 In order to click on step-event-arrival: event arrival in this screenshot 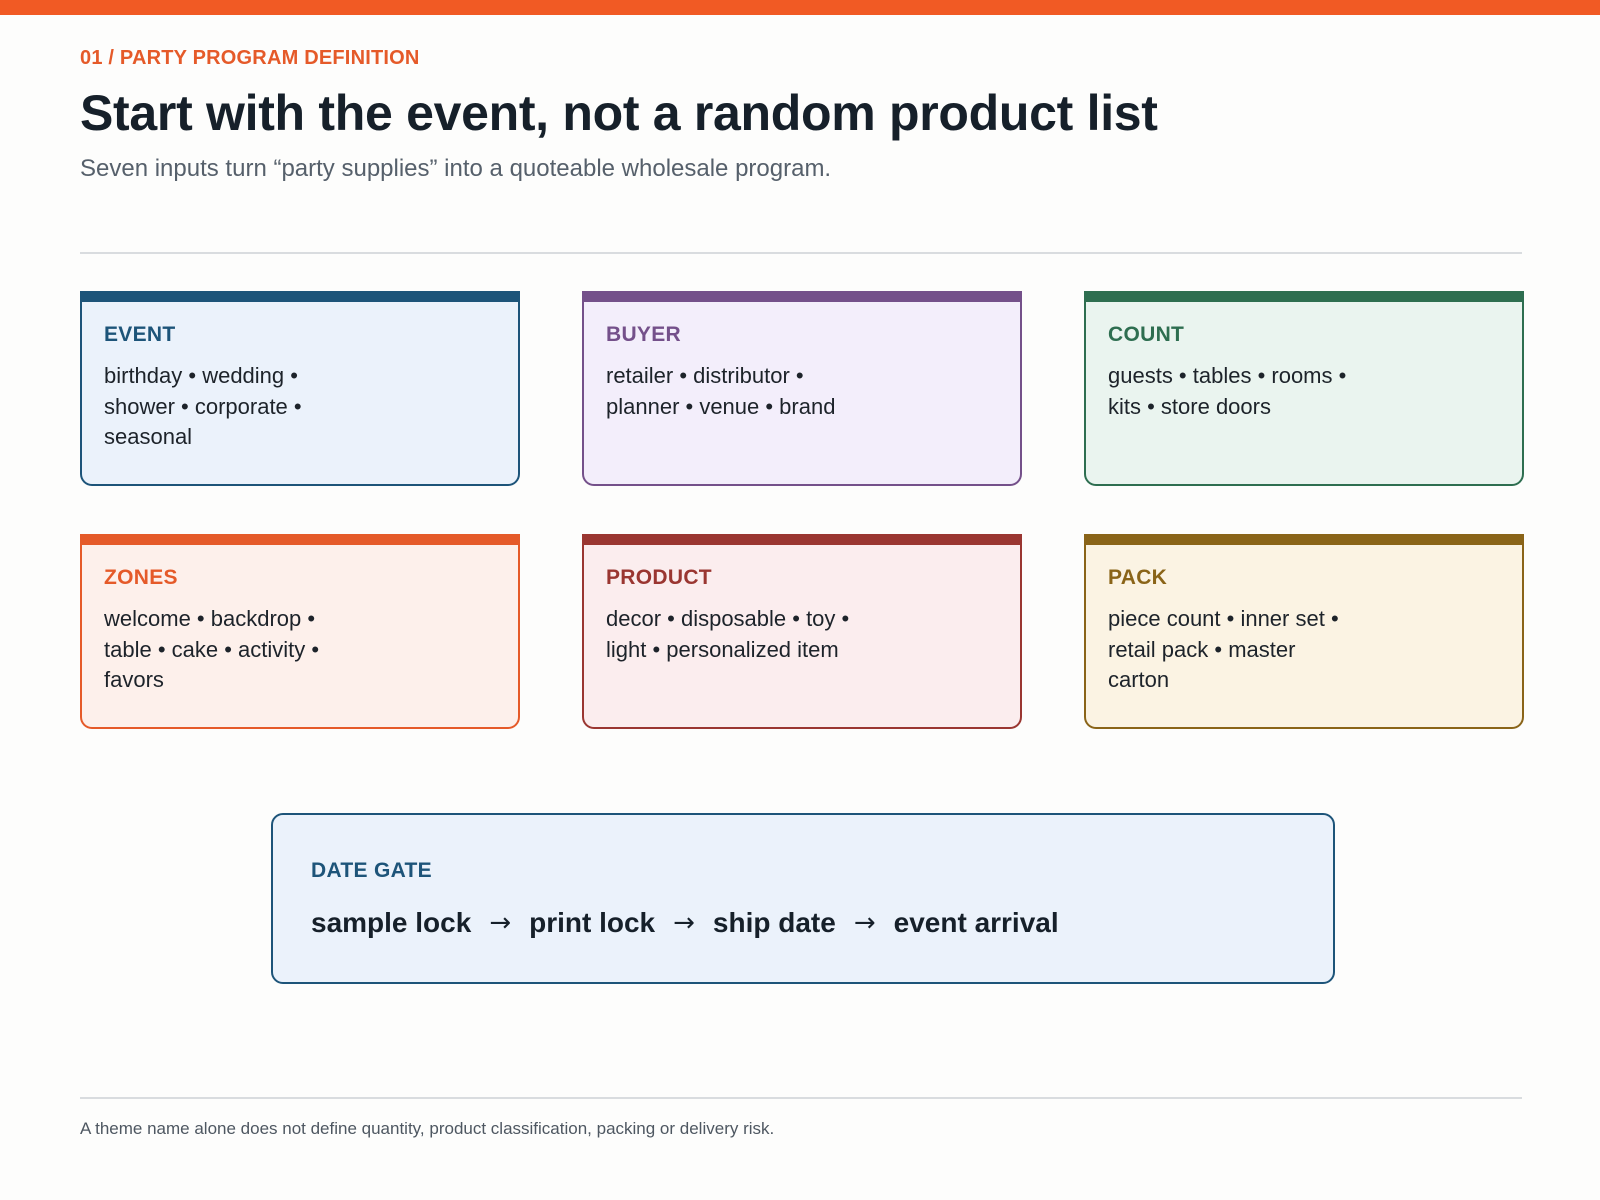, I will do `click(976, 922)`.